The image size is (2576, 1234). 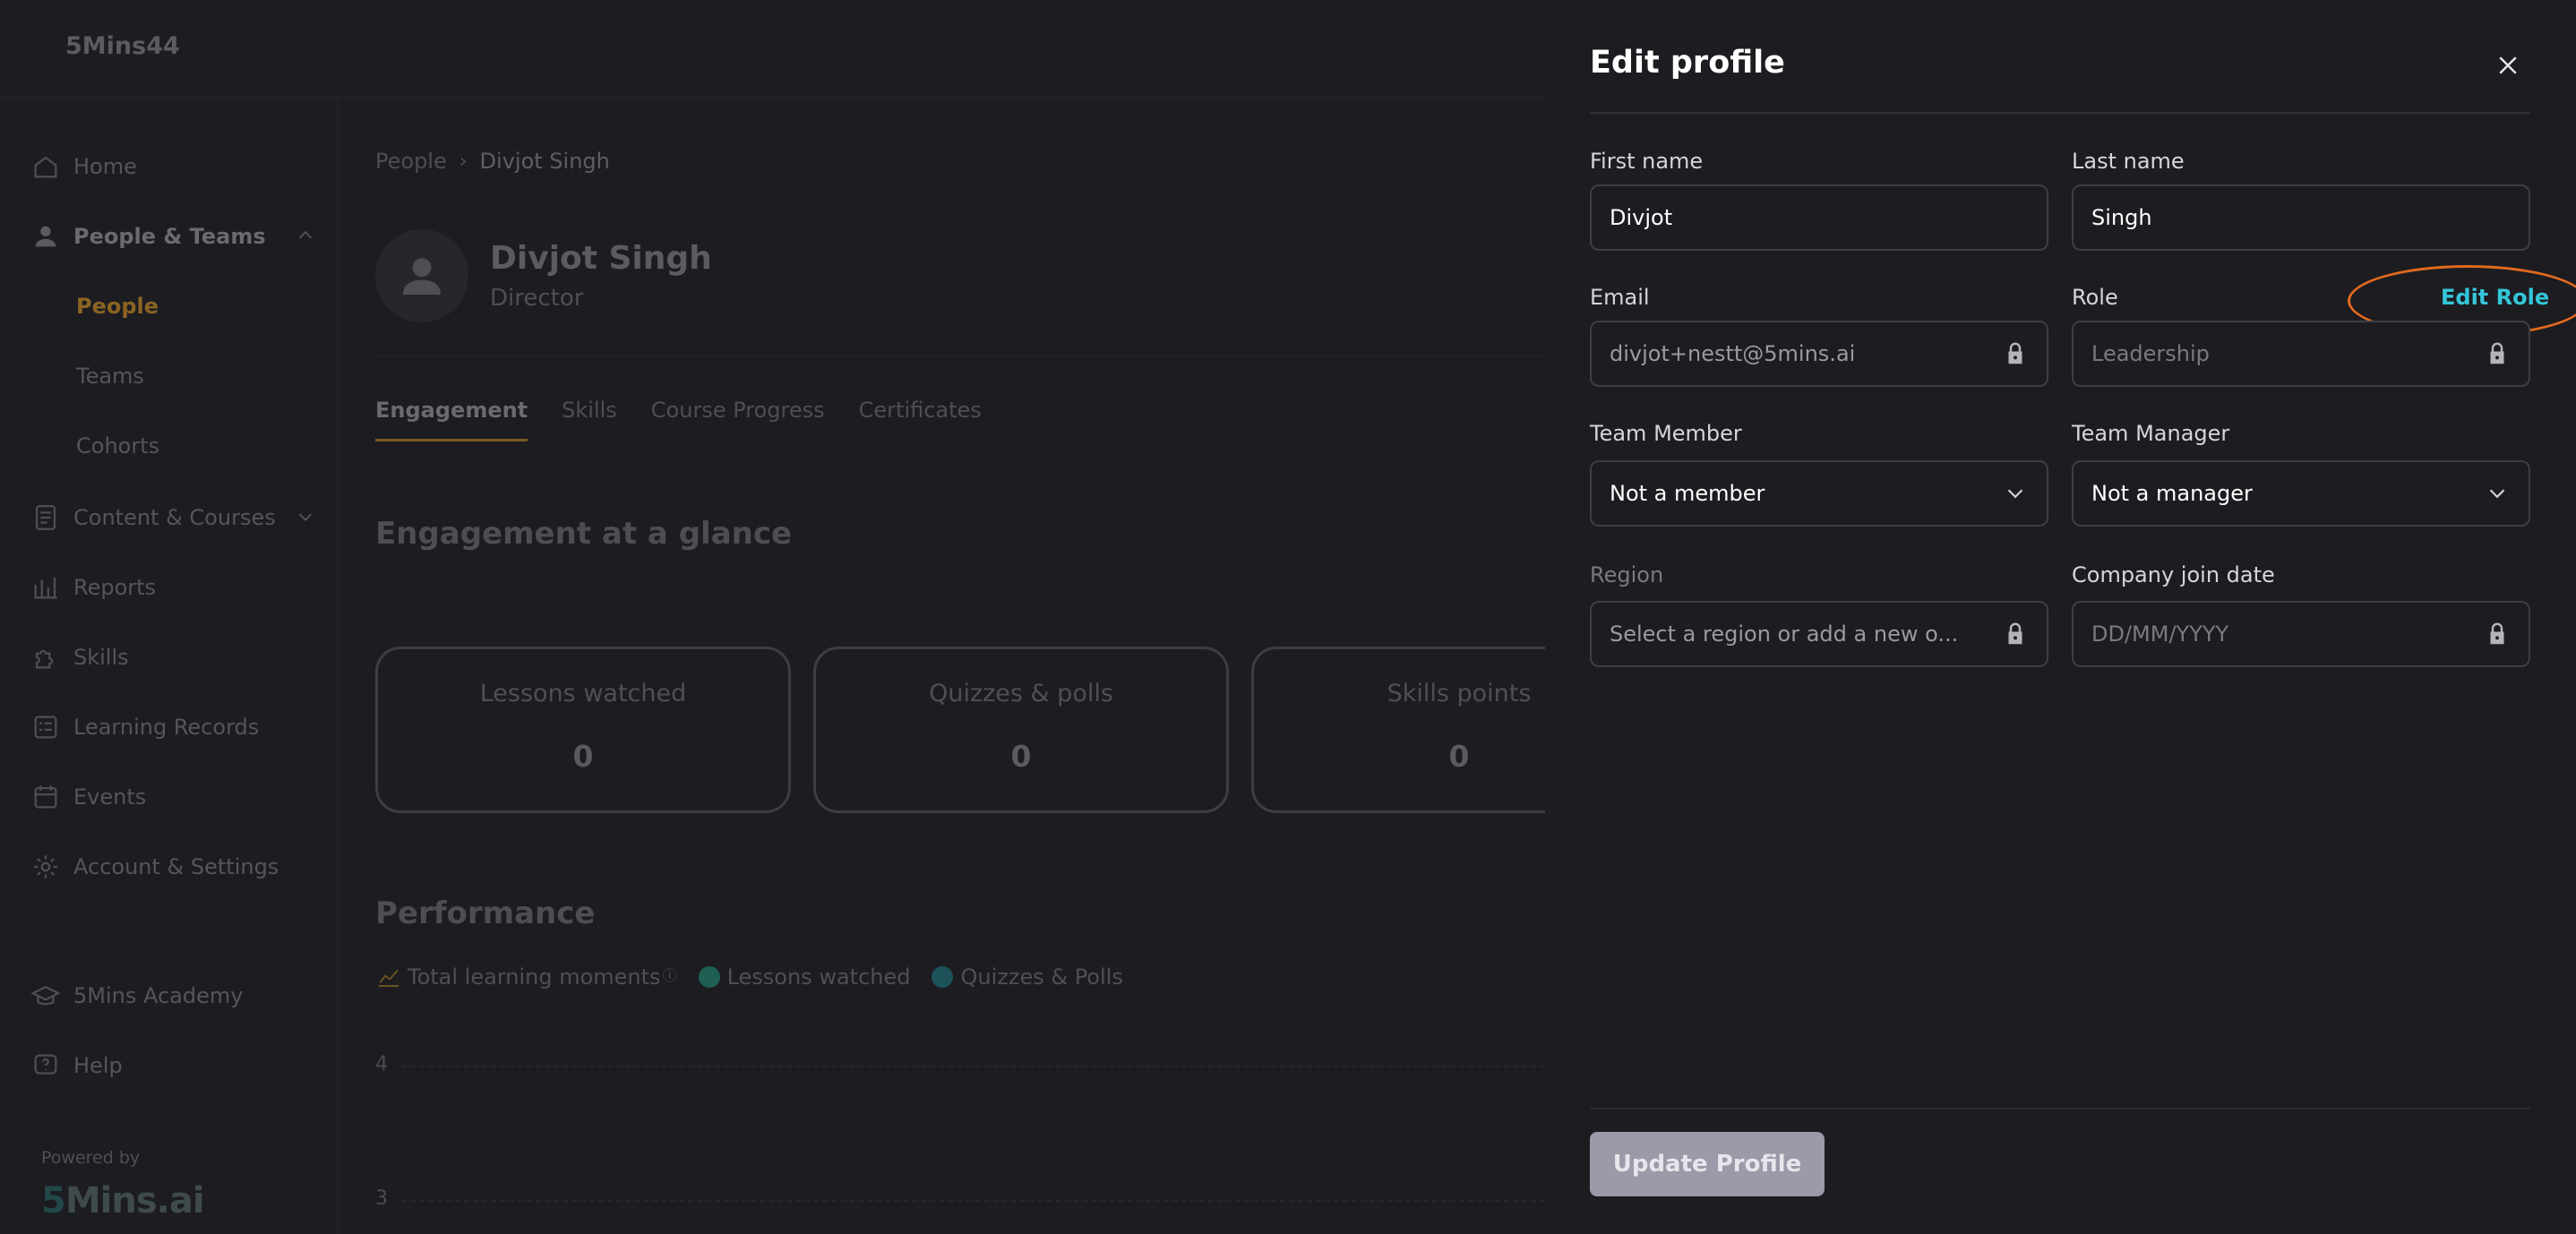 I want to click on sidebar-item-label: Account & Settings, so click(x=176, y=866).